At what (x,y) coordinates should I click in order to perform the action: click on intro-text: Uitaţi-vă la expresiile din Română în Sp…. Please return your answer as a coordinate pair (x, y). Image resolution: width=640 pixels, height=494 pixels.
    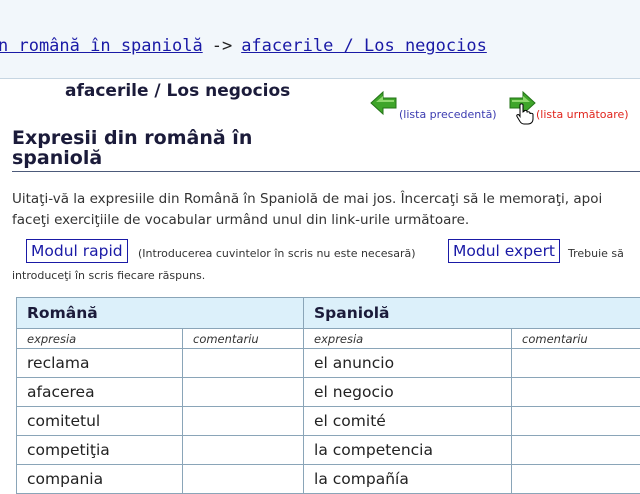
    Looking at the image, I should click on (324, 210).